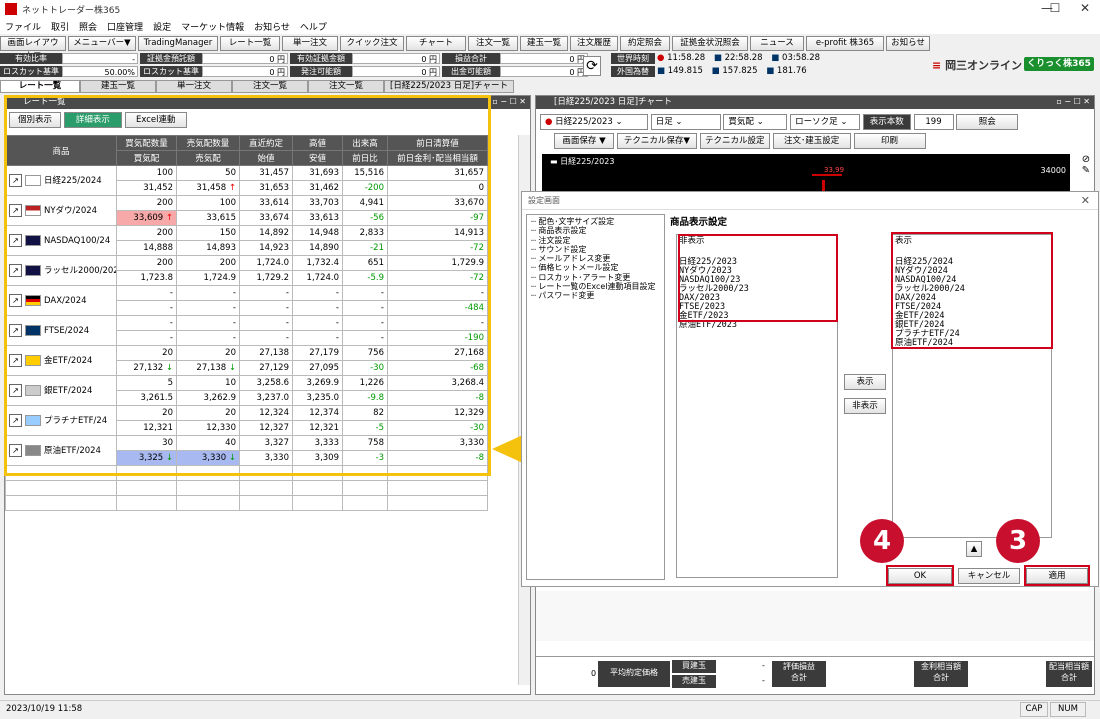 This screenshot has height=719, width=1100. Describe the element at coordinates (594, 673) in the screenshot. I see `summary-value: 0` at that location.